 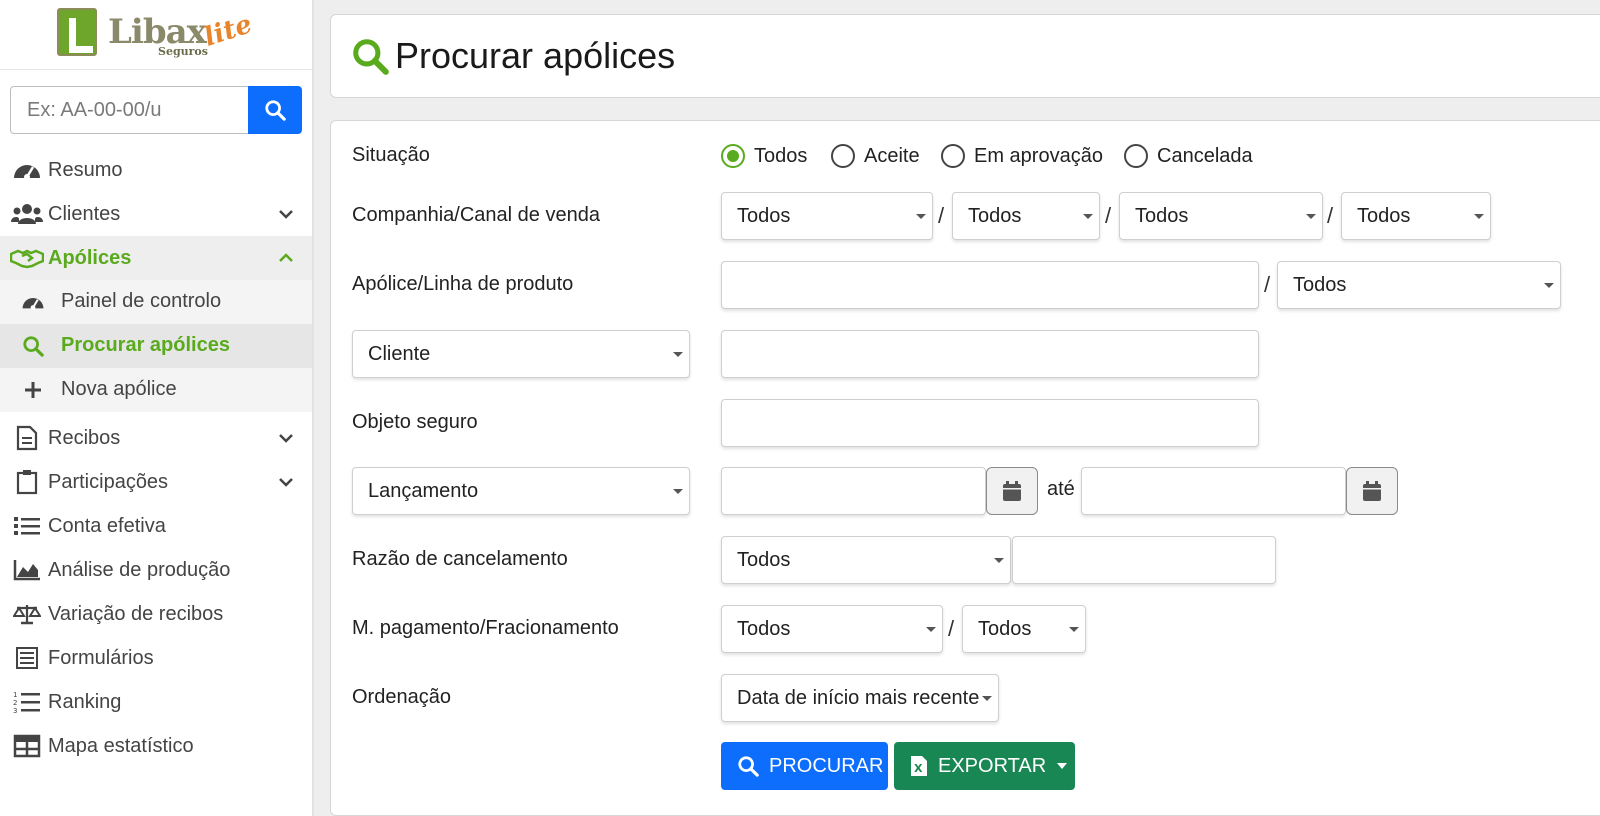 I want to click on date-from-calendar-button, so click(x=1012, y=491).